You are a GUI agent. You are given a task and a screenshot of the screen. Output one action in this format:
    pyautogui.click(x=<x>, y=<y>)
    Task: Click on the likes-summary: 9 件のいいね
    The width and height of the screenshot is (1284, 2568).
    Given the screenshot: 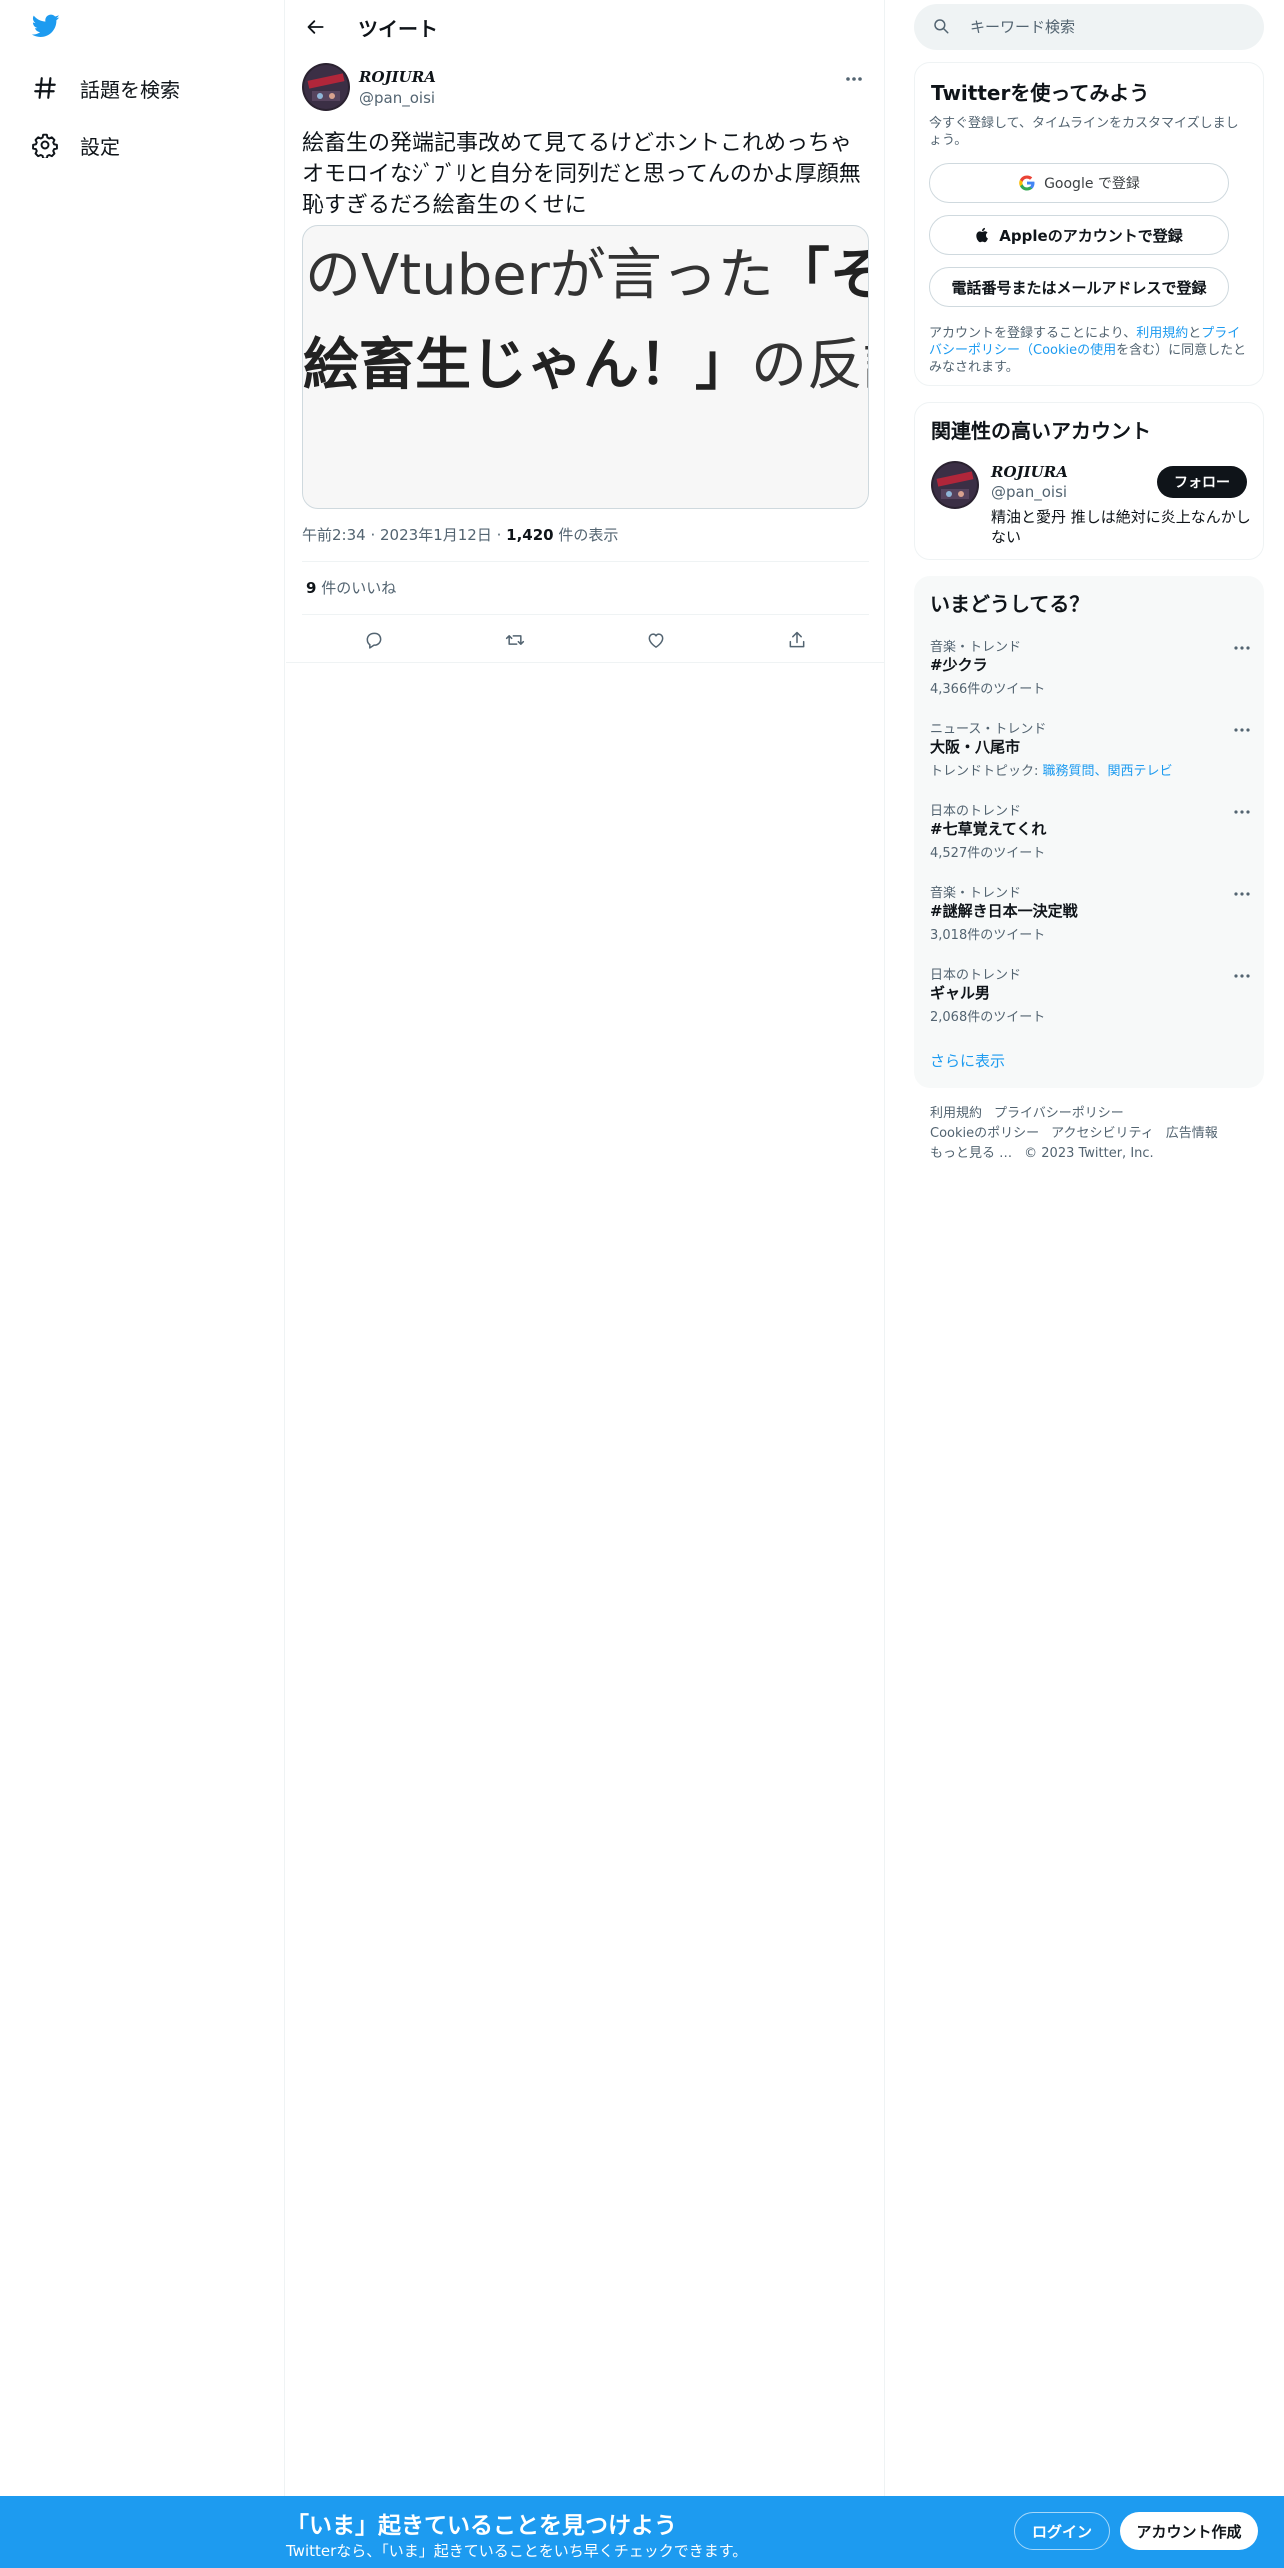 What is the action you would take?
    pyautogui.click(x=351, y=587)
    